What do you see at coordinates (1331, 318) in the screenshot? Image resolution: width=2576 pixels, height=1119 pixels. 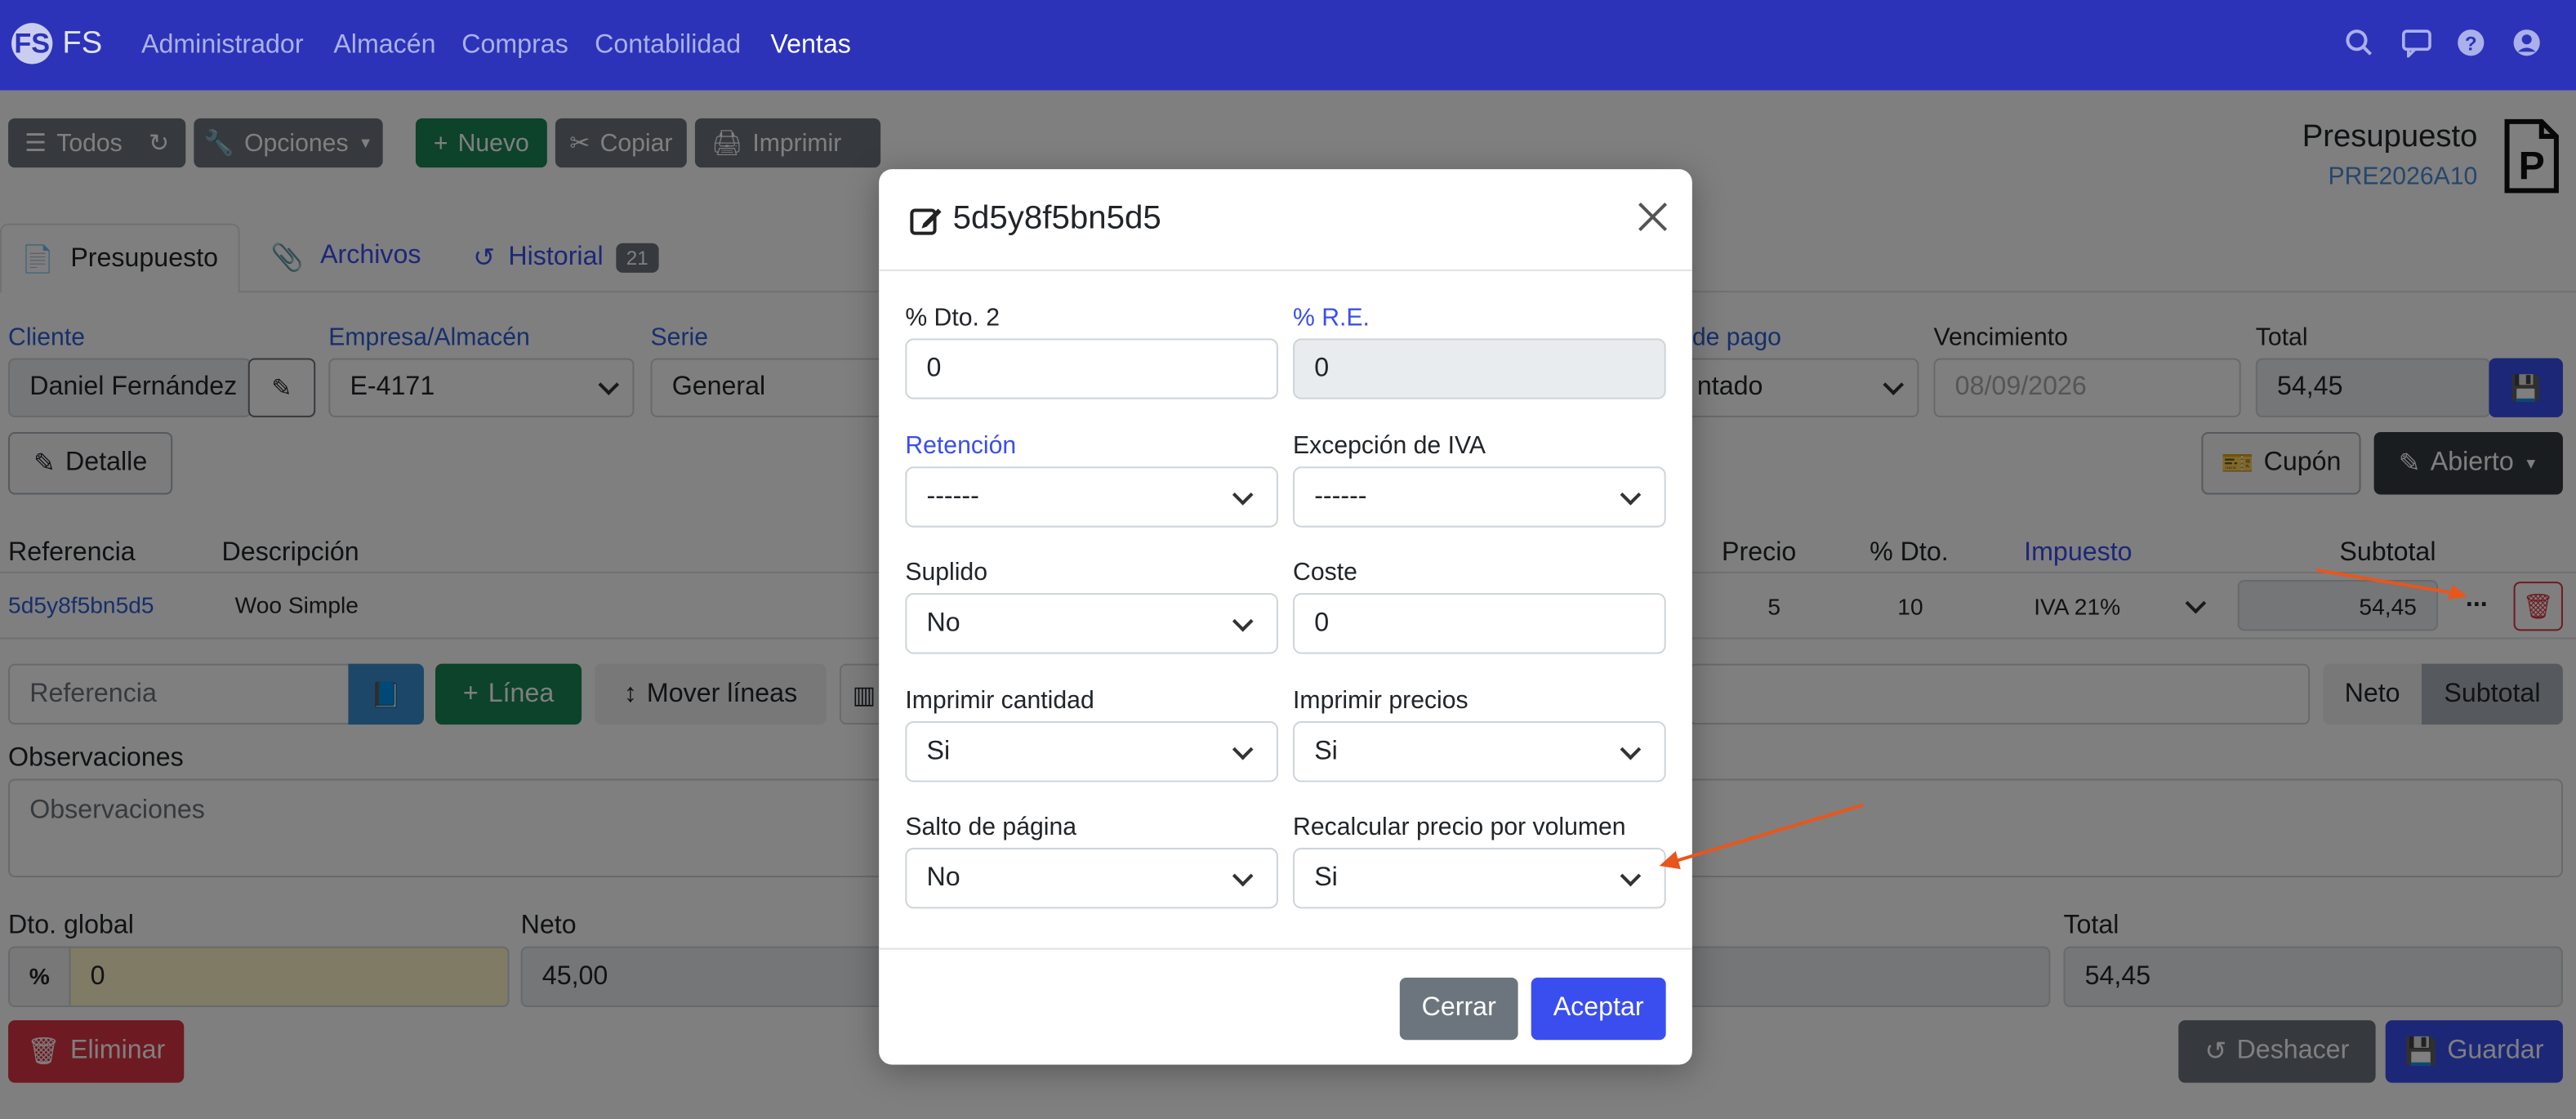 I see `re-label: % R.E.` at bounding box center [1331, 318].